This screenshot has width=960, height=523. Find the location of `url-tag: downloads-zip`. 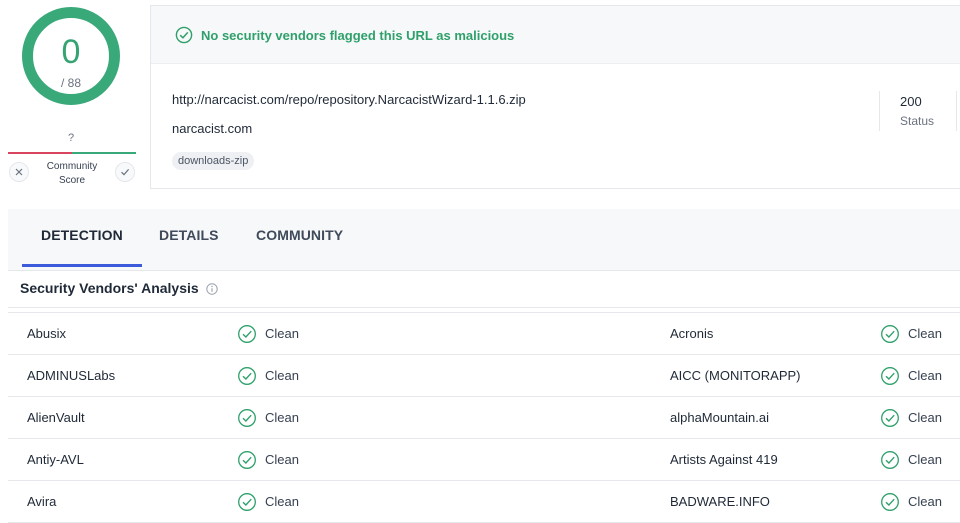

url-tag: downloads-zip is located at coordinates (213, 161).